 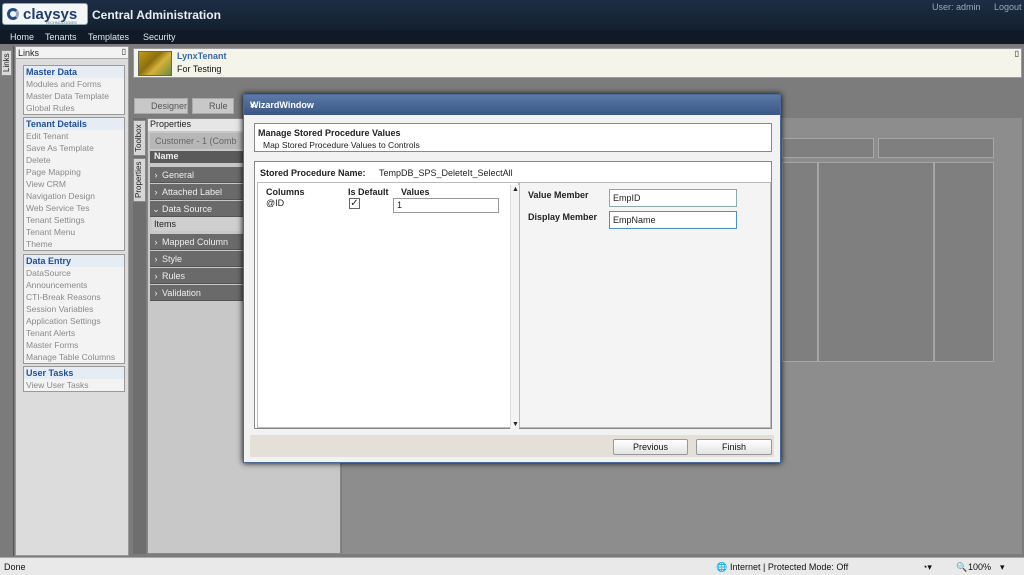 I want to click on link-tenant-settings: Tenant Settings, so click(x=74, y=220).